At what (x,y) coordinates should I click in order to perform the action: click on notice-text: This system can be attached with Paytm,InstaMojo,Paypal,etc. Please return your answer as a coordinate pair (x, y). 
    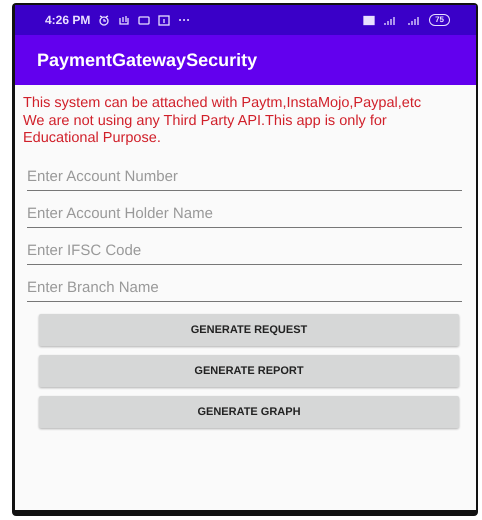
    Looking at the image, I should click on (222, 103).